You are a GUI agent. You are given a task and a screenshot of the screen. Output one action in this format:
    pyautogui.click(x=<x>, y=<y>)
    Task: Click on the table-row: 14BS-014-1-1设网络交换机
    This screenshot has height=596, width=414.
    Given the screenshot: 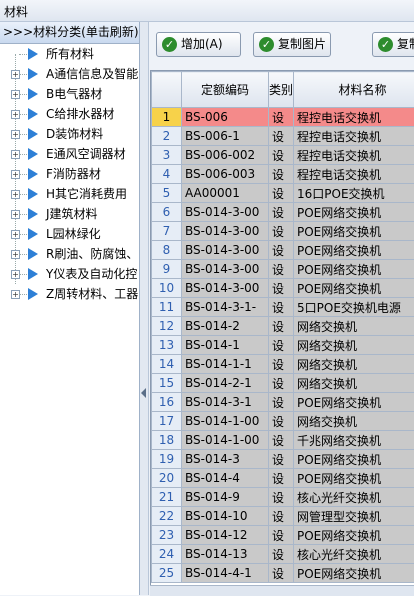 What is the action you would take?
    pyautogui.click(x=283, y=364)
    